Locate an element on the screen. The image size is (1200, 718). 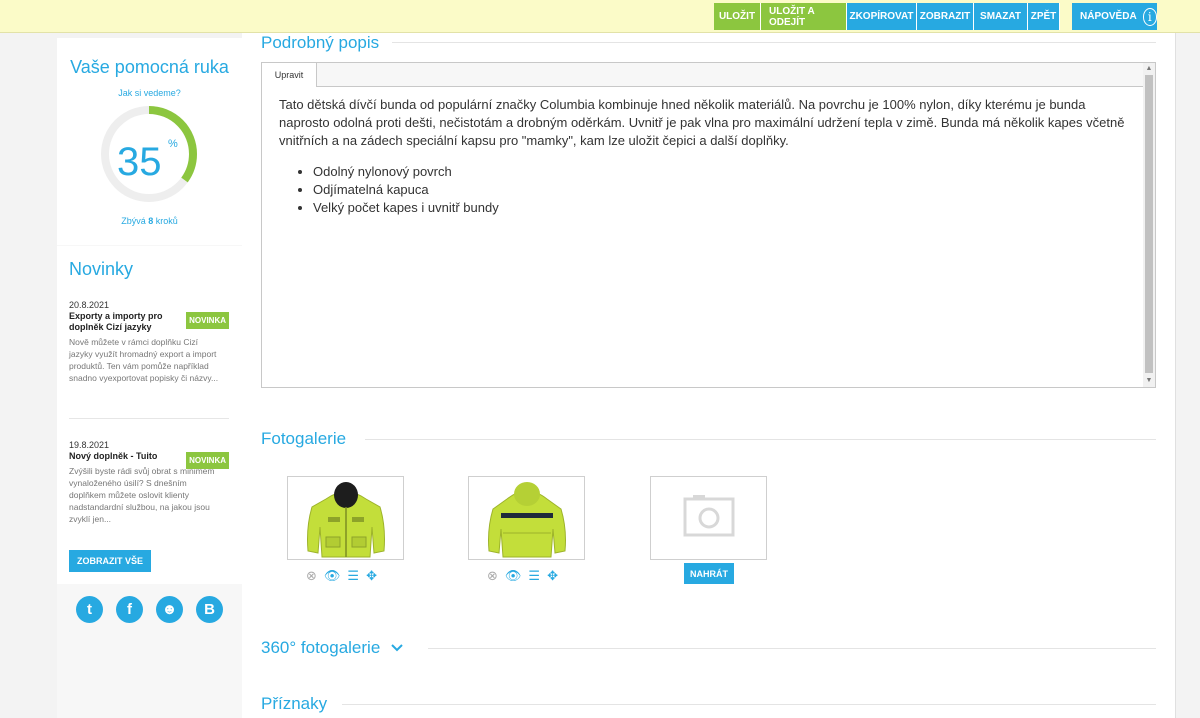
scroll-up-icon: ▲ is located at coordinates (1149, 69).